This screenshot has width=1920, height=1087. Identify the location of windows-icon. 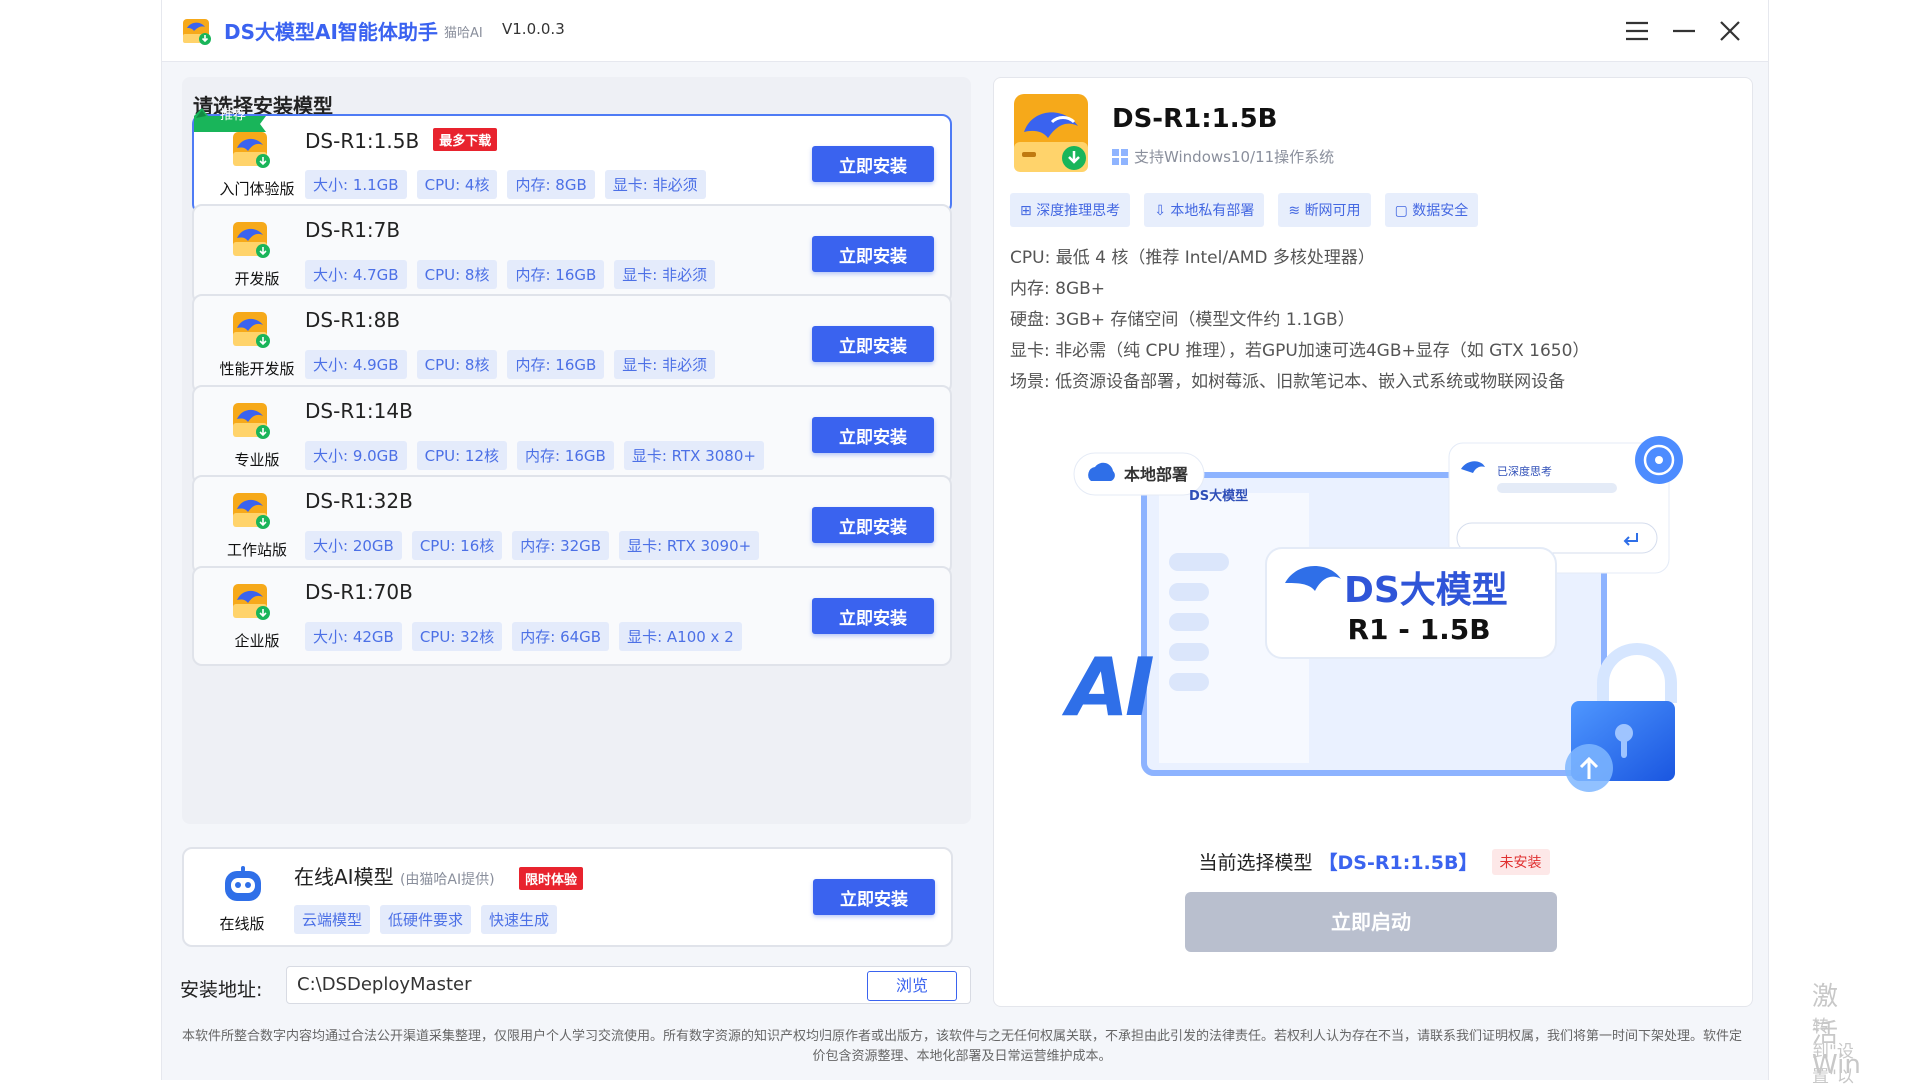
(1120, 156).